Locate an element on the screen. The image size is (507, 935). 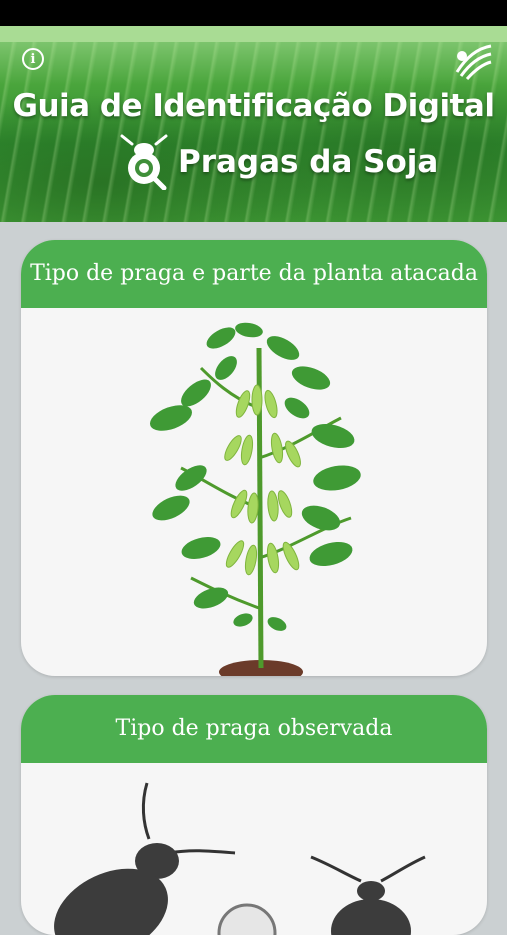
insect-silhouettes-illustration is located at coordinates (240, 858).